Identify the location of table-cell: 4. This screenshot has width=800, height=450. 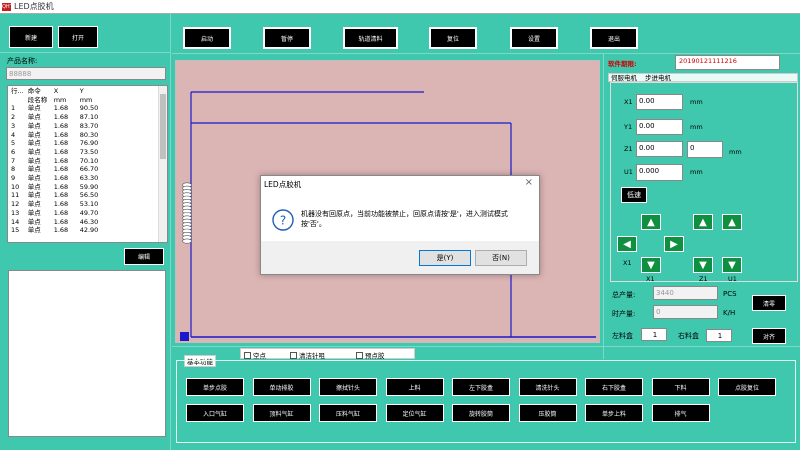
(13, 134).